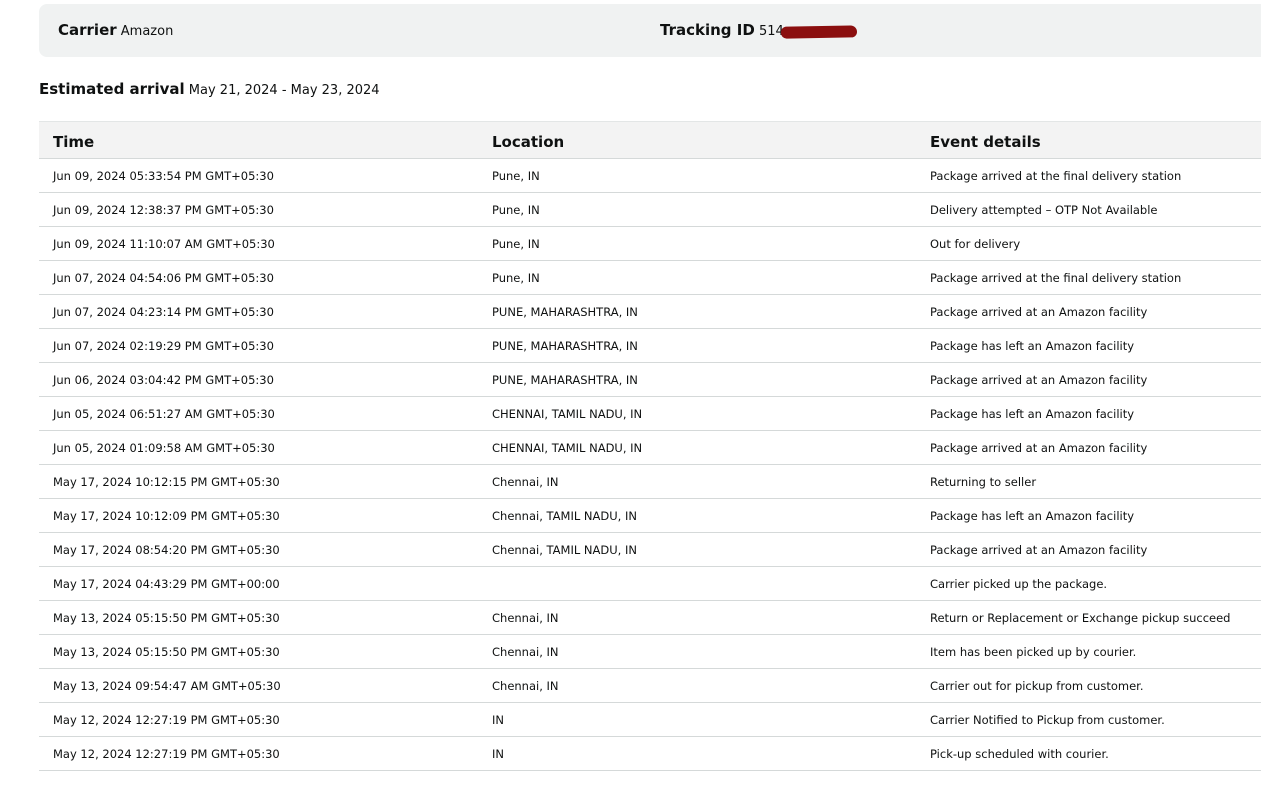 The image size is (1261, 794). I want to click on event-time: Jun 09, 2024 12:38:37 PM GMT+05:30, so click(163, 210).